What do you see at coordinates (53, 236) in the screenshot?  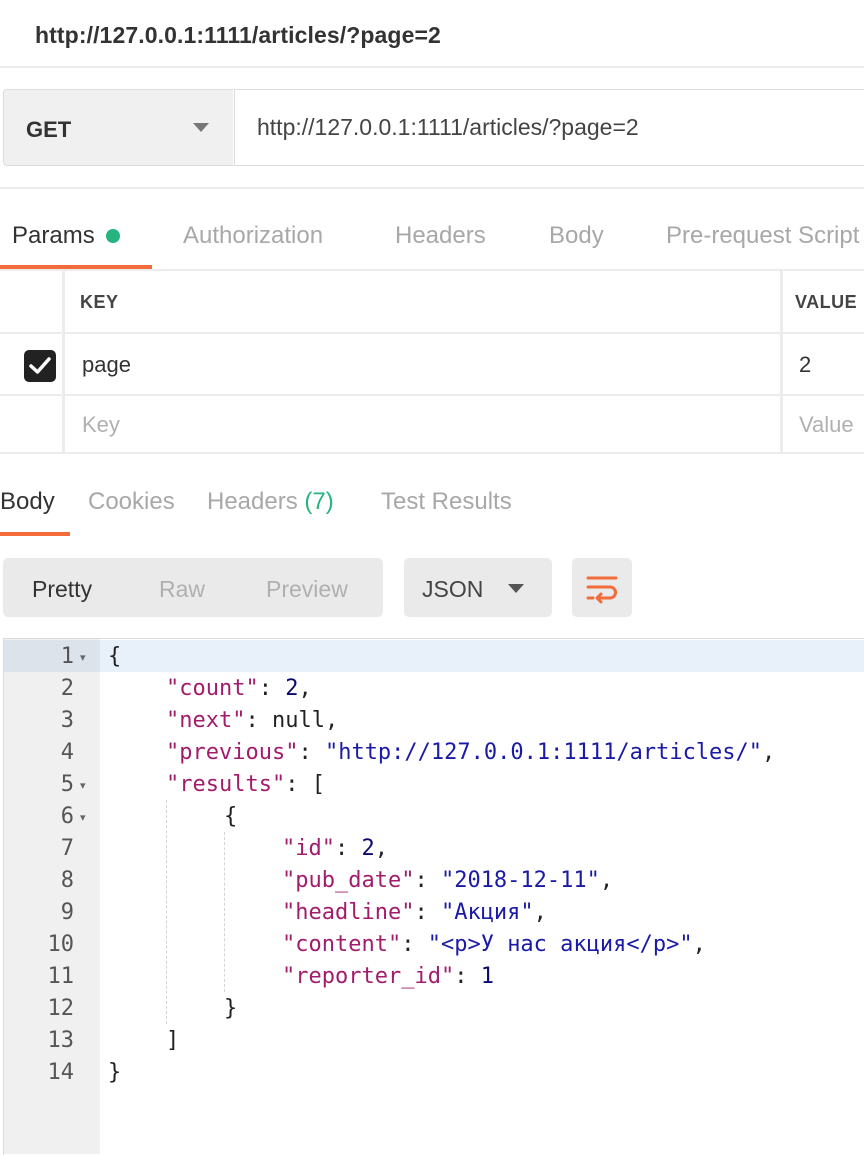 I see `tab-params: Params` at bounding box center [53, 236].